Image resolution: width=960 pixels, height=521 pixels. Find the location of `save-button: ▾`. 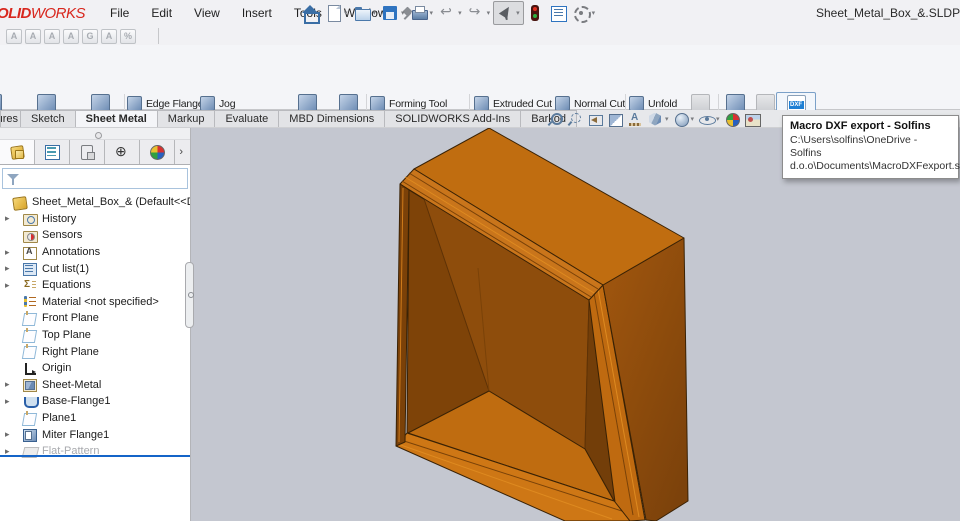

save-button: ▾ is located at coordinates (393, 13).